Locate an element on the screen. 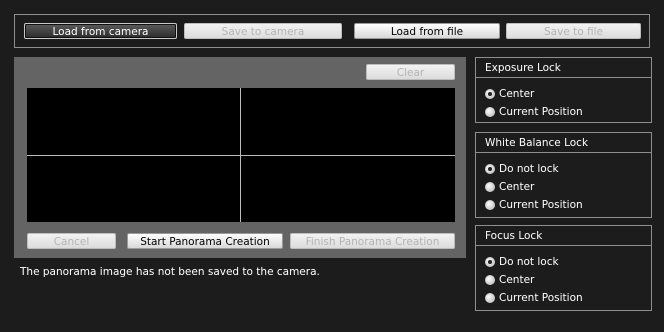 Image resolution: width=664 pixels, height=332 pixels. clear-button: Clear is located at coordinates (410, 72).